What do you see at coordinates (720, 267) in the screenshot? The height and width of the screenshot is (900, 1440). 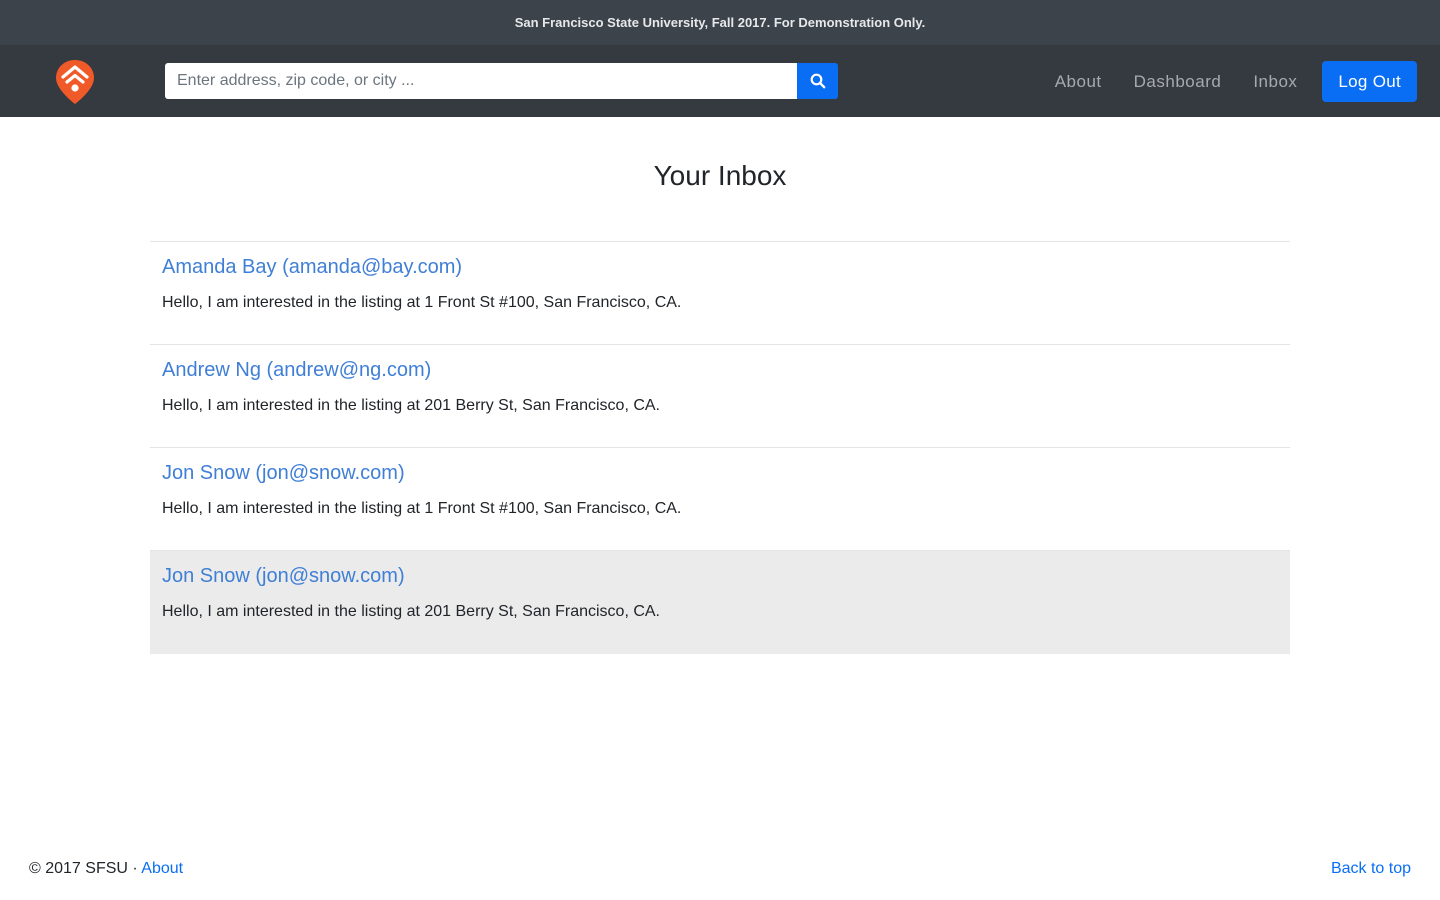 I see `message-sender-link: Amanda Bay (amanda@bay.com)` at bounding box center [720, 267].